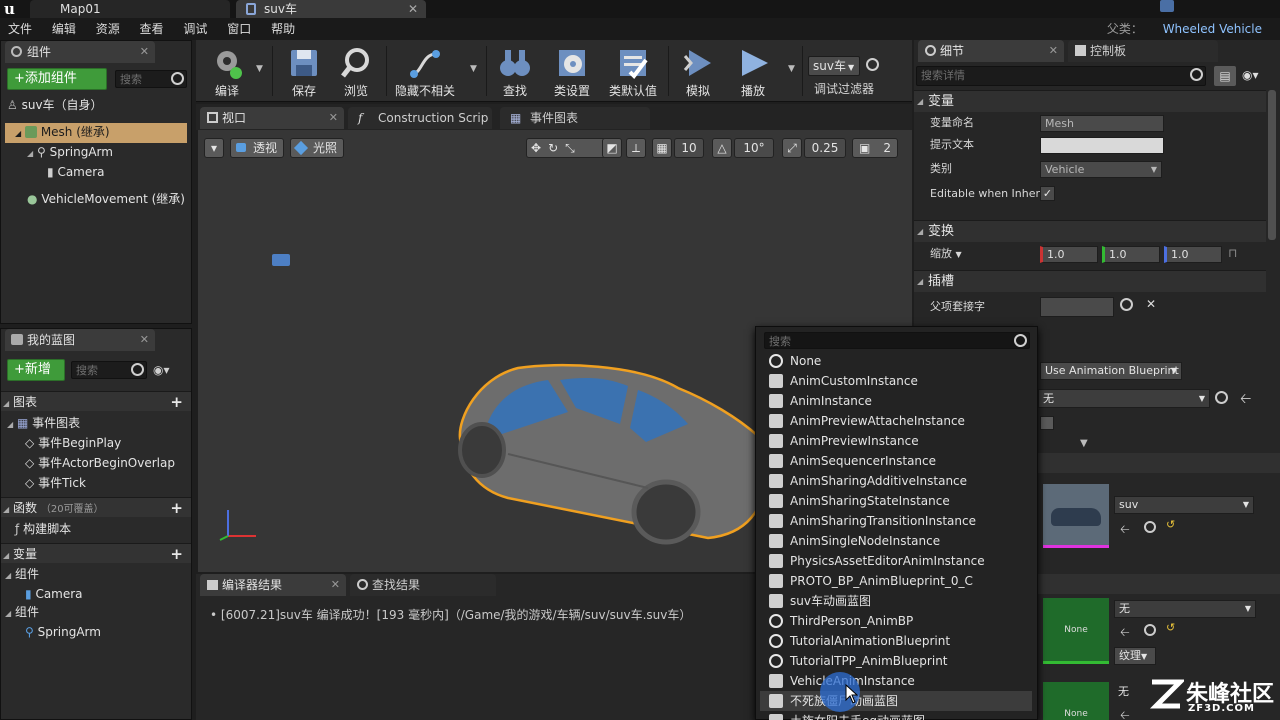 Image resolution: width=1280 pixels, height=720 pixels. I want to click on scale-y-input: 1.0, so click(1131, 254).